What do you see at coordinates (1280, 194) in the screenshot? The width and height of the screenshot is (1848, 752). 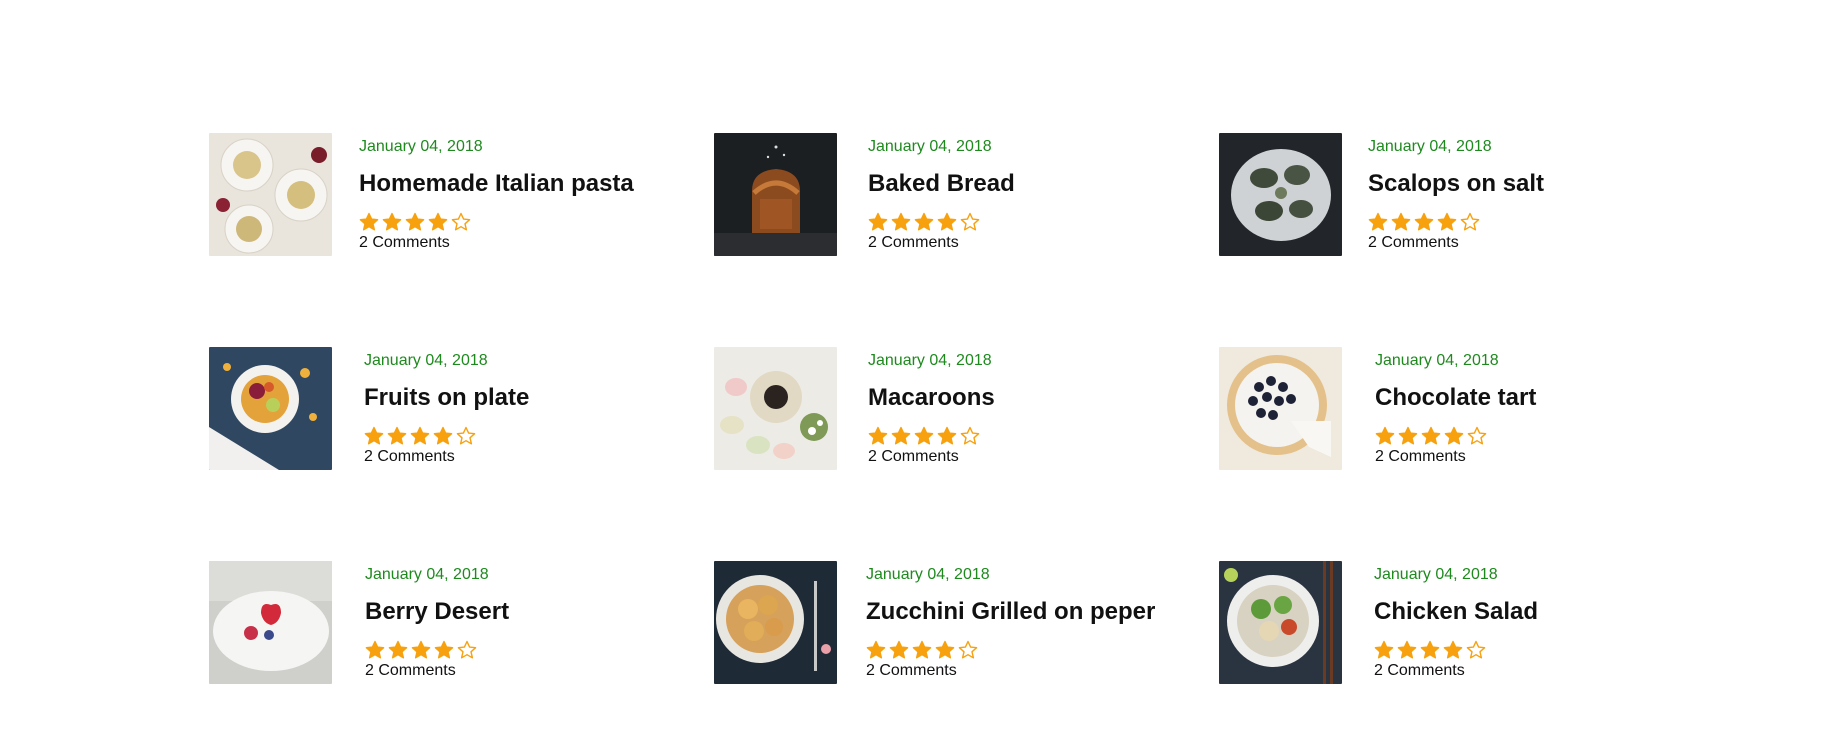 I see `scallops-image` at bounding box center [1280, 194].